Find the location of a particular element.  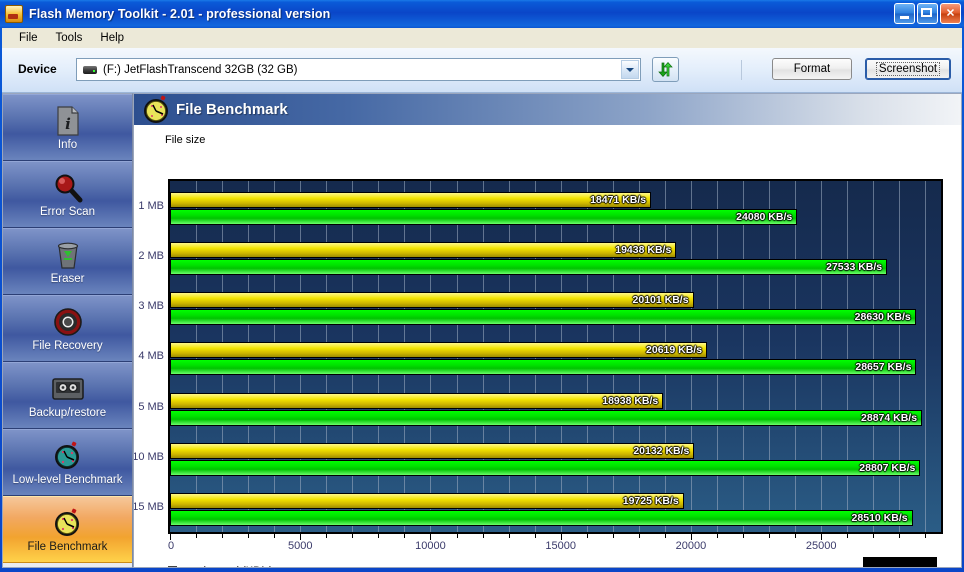

sidebar-item-label: File Recovery is located at coordinates (67, 346).